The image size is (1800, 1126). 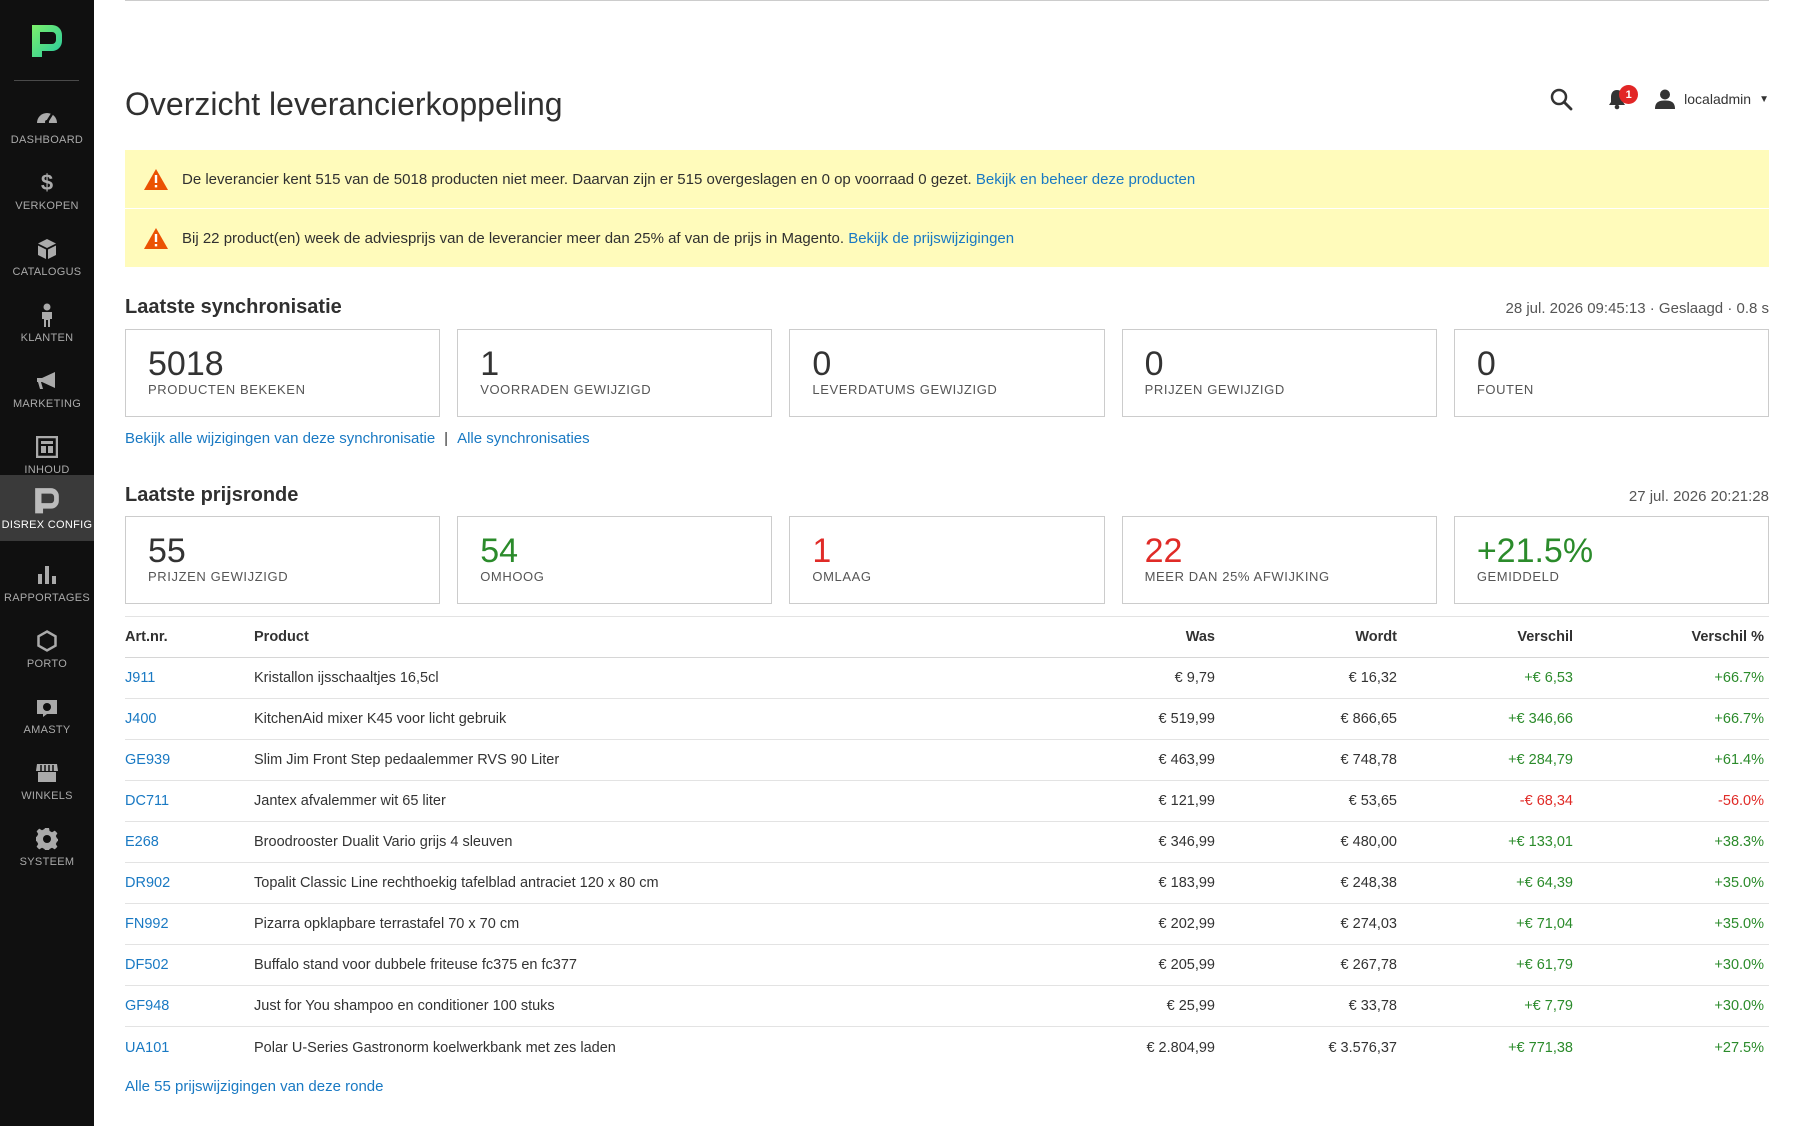 What do you see at coordinates (566, 389) in the screenshot?
I see `stat-label: VOORRADEN GEWIJZIGD` at bounding box center [566, 389].